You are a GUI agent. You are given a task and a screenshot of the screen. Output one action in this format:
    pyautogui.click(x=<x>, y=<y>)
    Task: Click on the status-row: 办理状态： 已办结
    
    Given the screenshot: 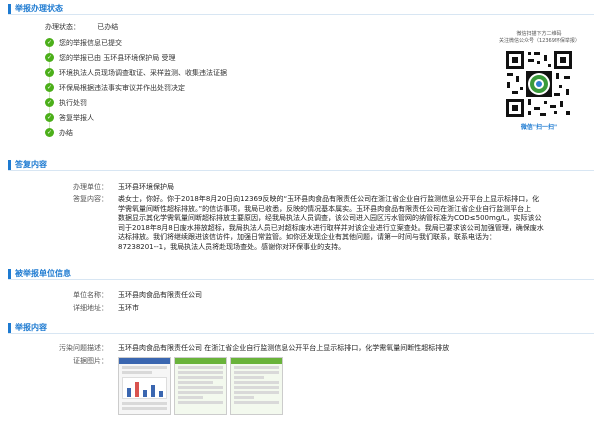 What is the action you would take?
    pyautogui.click(x=81, y=27)
    